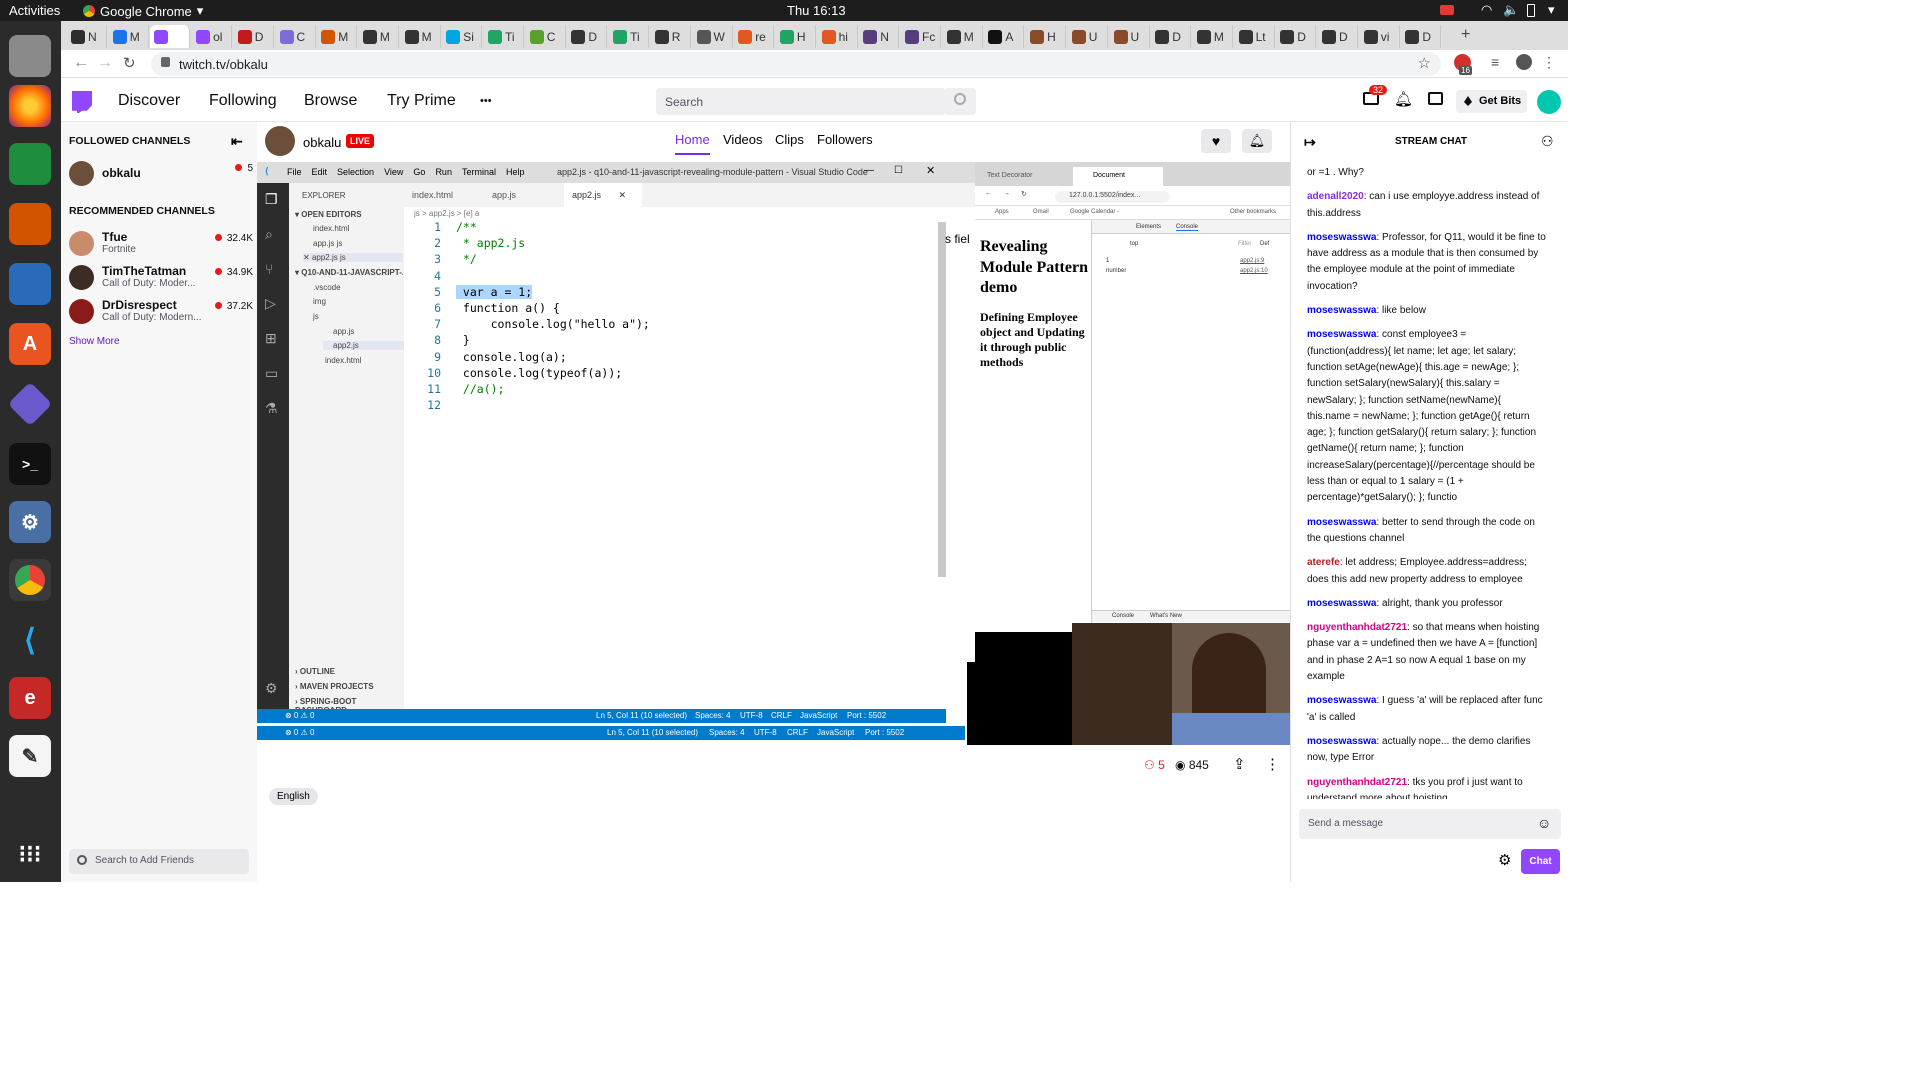  I want to click on browser-tab: Si, so click(462, 36).